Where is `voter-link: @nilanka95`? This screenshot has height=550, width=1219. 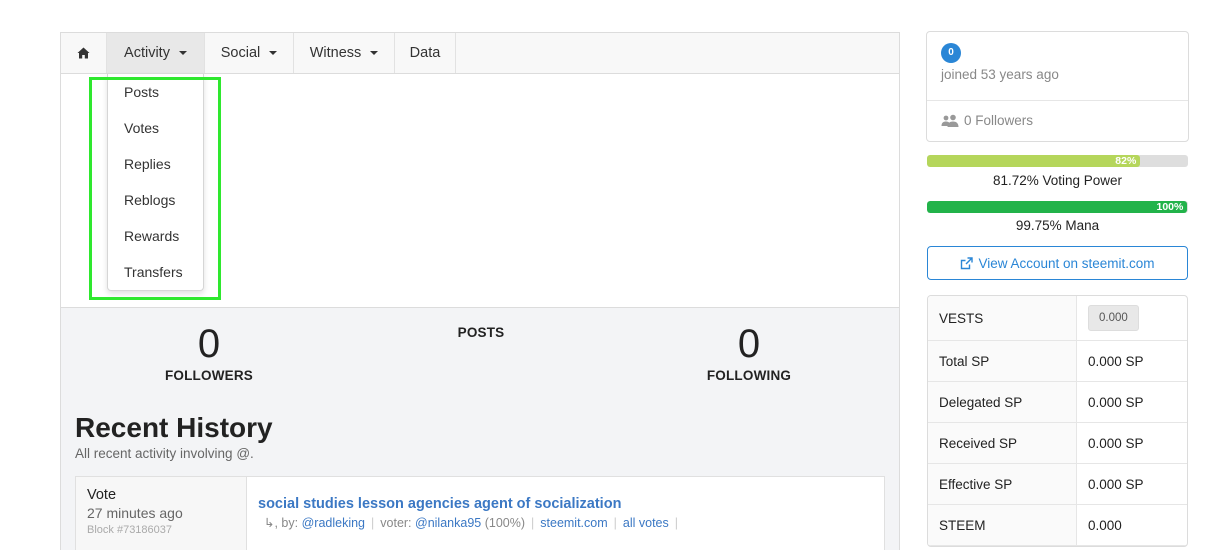
voter-link: @nilanka95 is located at coordinates (448, 523).